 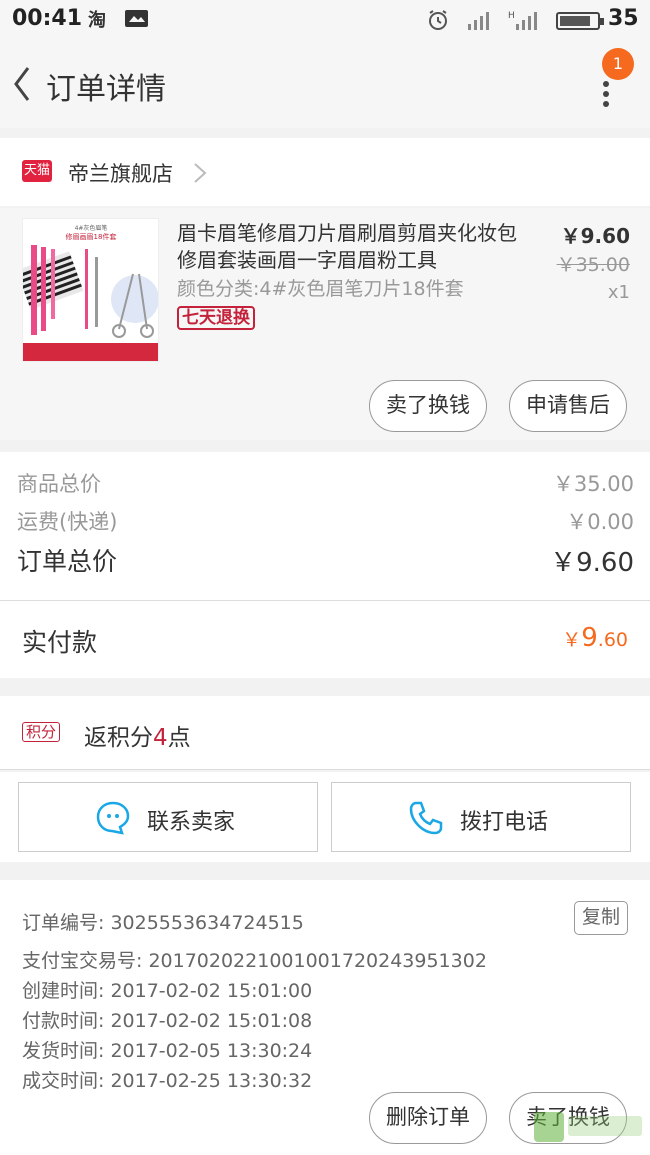 What do you see at coordinates (90, 290) in the screenshot?
I see `product-thumbnail: 4#灰色眉笔 修眉画眉18件套` at bounding box center [90, 290].